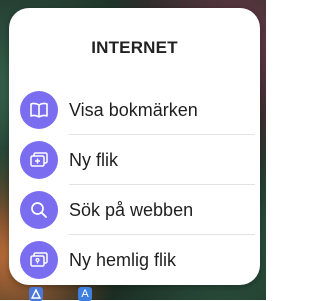  I want to click on menu-item-show-bookmarks: Visa bokmärken, so click(134, 110).